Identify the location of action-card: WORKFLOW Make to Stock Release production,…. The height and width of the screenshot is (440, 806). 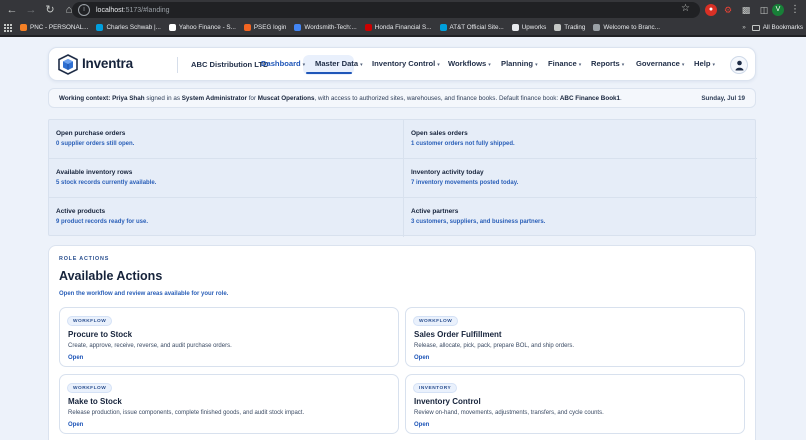
(229, 404).